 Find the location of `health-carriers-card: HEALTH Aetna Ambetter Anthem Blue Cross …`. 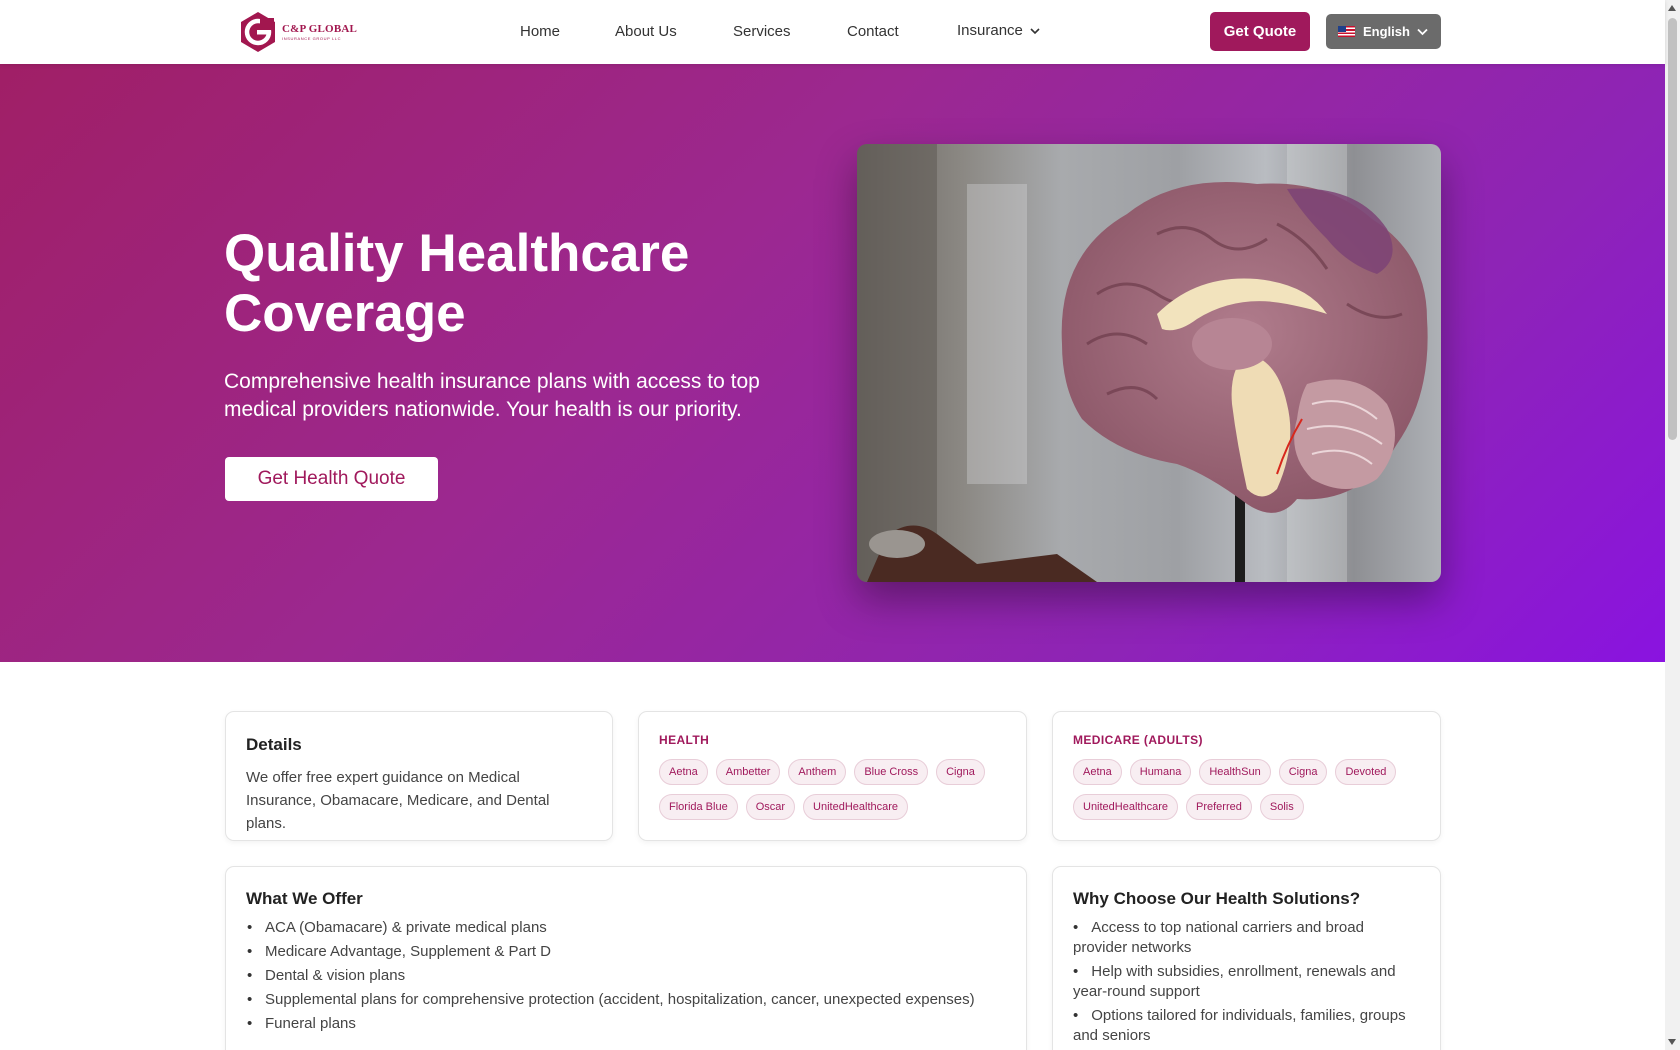

health-carriers-card: HEALTH Aetna Ambetter Anthem Blue Cross … is located at coordinates (832, 776).